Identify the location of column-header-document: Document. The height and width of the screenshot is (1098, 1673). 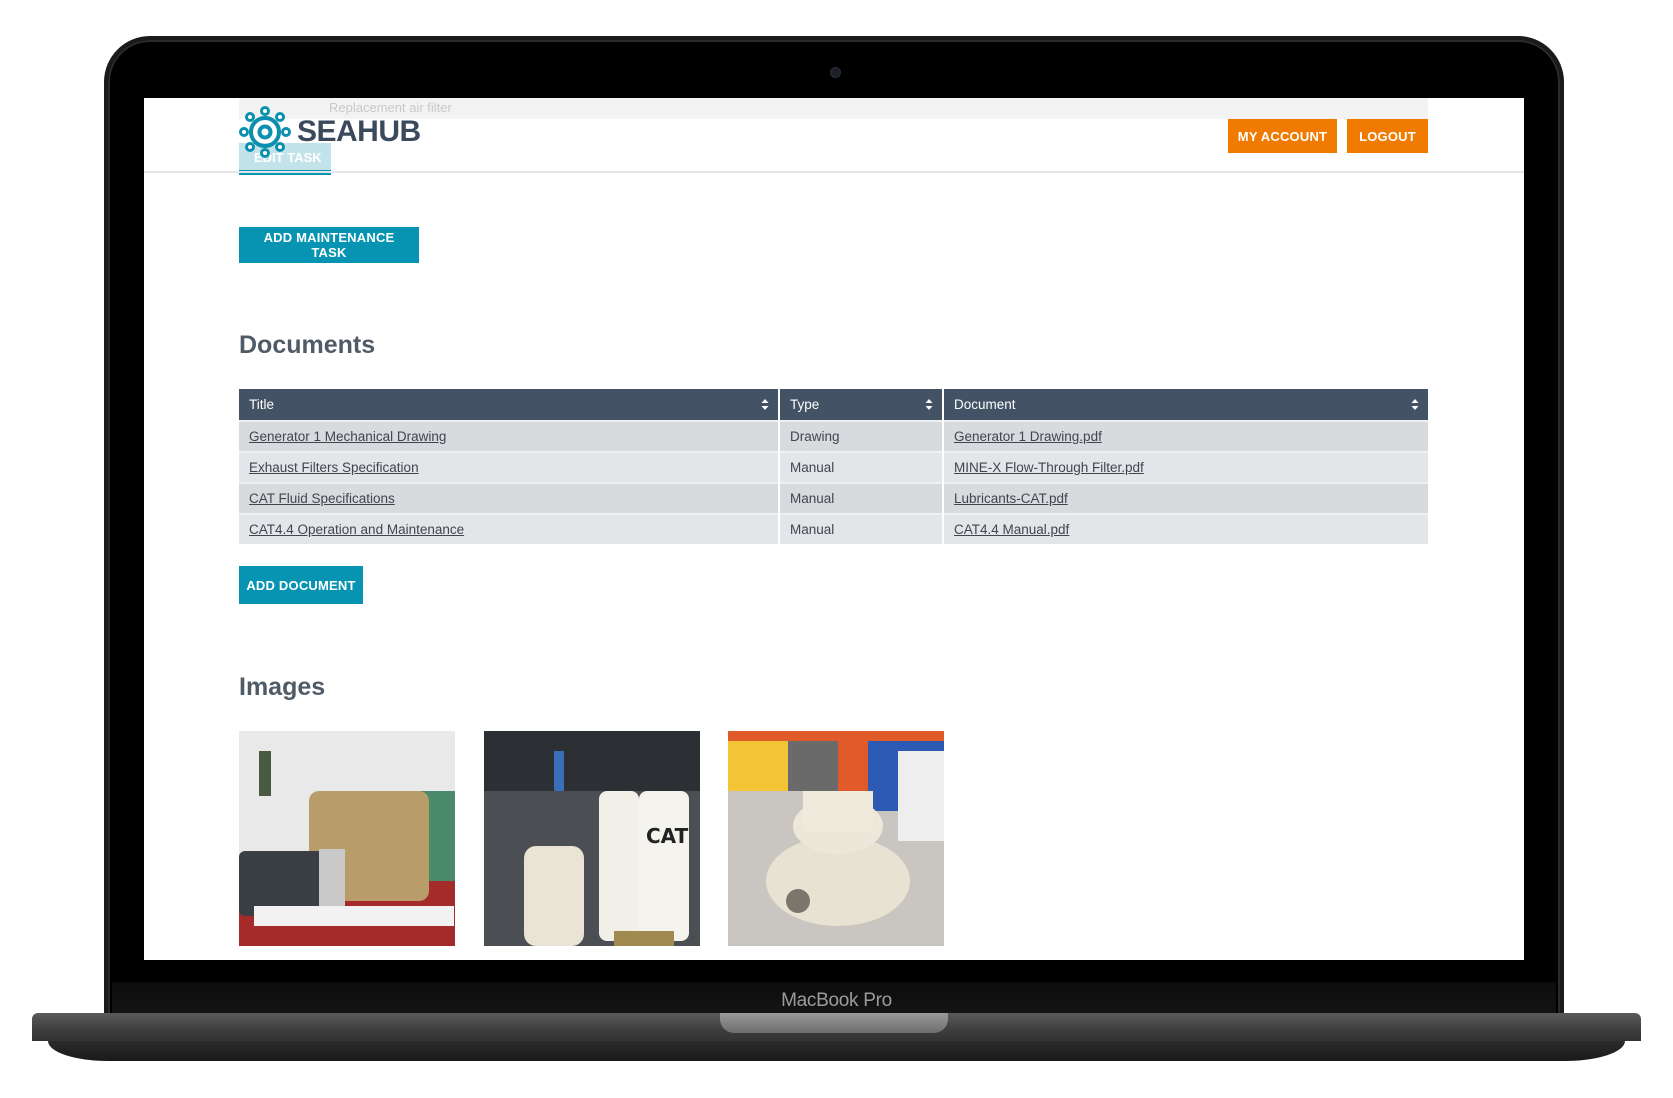
(1185, 405).